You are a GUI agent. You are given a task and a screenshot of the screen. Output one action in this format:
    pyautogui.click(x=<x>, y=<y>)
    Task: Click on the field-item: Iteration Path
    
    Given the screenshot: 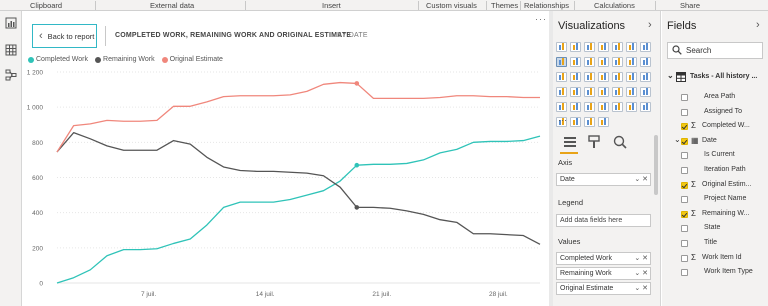 What is the action you would take?
    pyautogui.click(x=716, y=171)
    